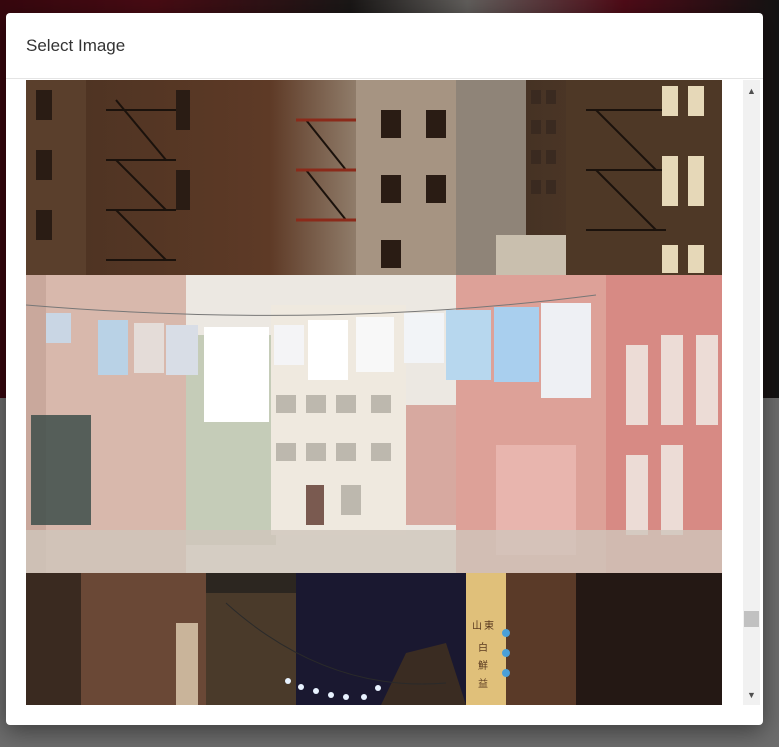 Image resolution: width=779 pixels, height=747 pixels. Describe the element at coordinates (76, 45) in the screenshot. I see `dialog-title: Select Image` at that location.